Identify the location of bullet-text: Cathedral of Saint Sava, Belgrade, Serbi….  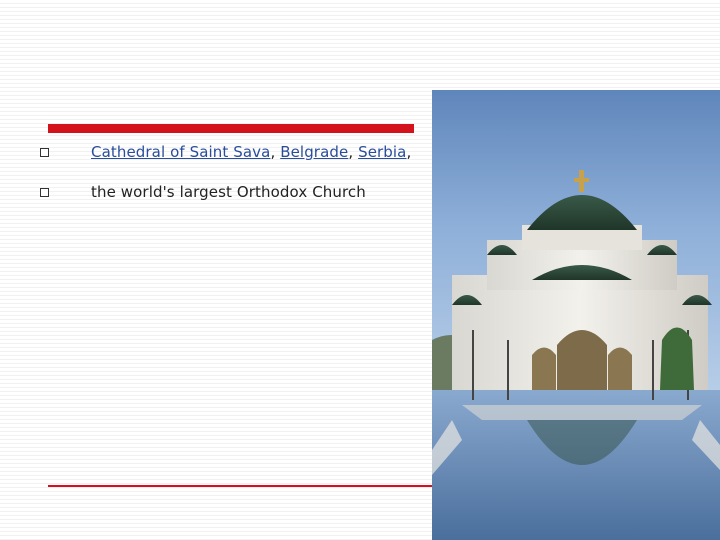
(251, 152).